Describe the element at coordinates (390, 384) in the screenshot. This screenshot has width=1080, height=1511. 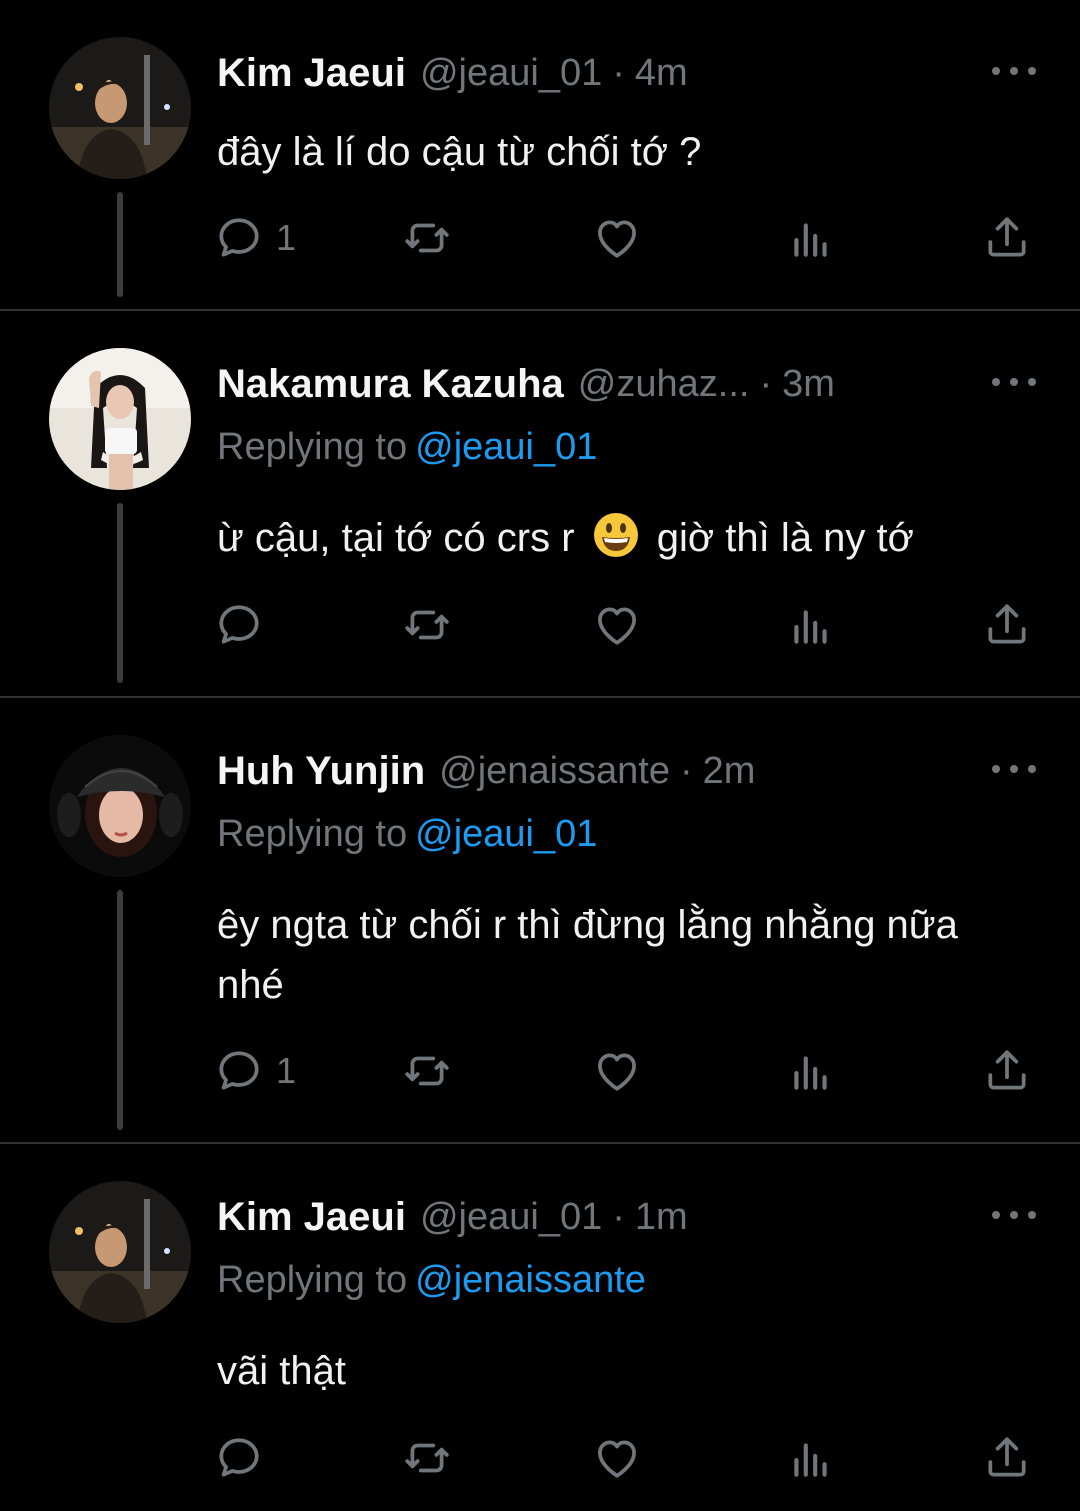
I see `display-name: Nakamura Kazuha` at that location.